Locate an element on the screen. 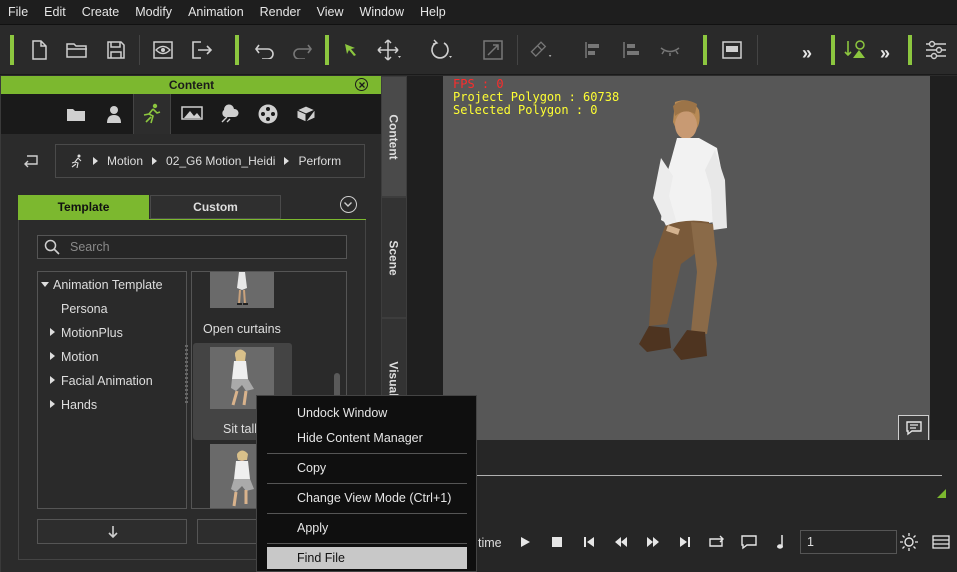 The height and width of the screenshot is (572, 957). tree-item-label: Persona is located at coordinates (84, 309).